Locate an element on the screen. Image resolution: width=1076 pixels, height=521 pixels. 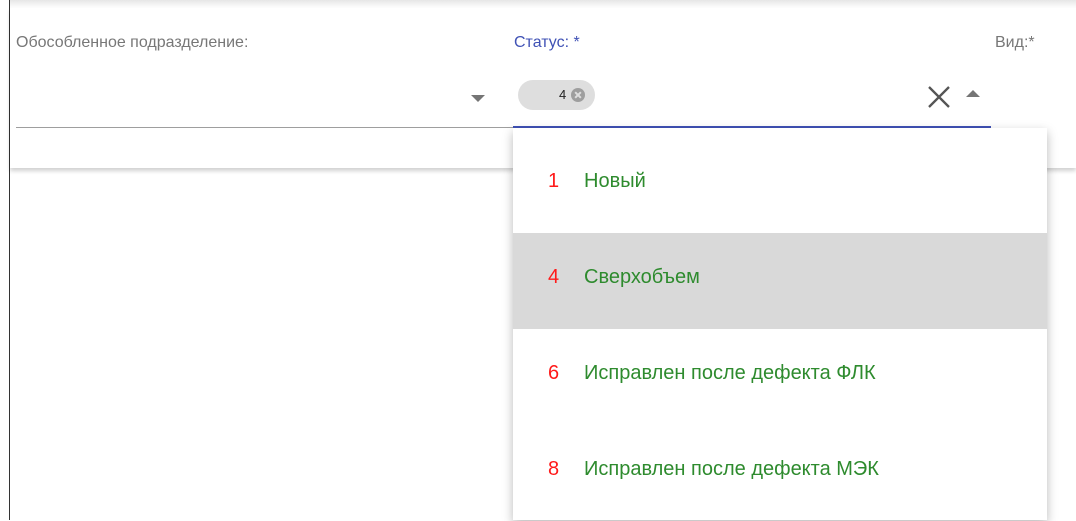
option-code: 6 is located at coordinates (554, 373).